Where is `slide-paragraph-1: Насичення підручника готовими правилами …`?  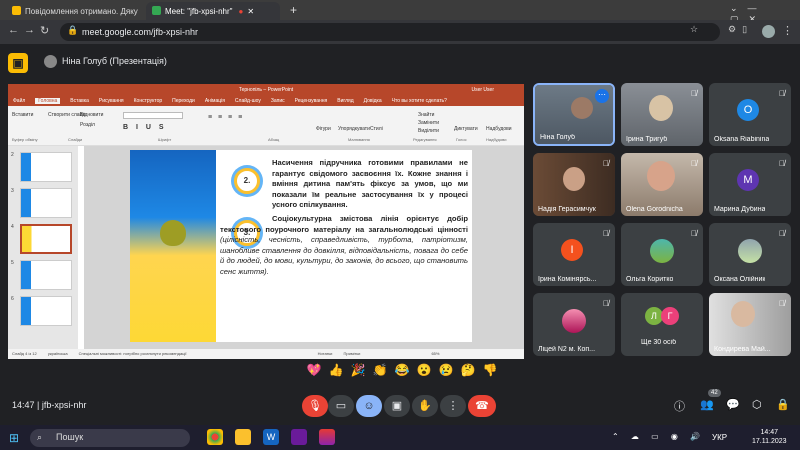
slide-paragraph-1: Насичення підручника готовими правилами … is located at coordinates (370, 183).